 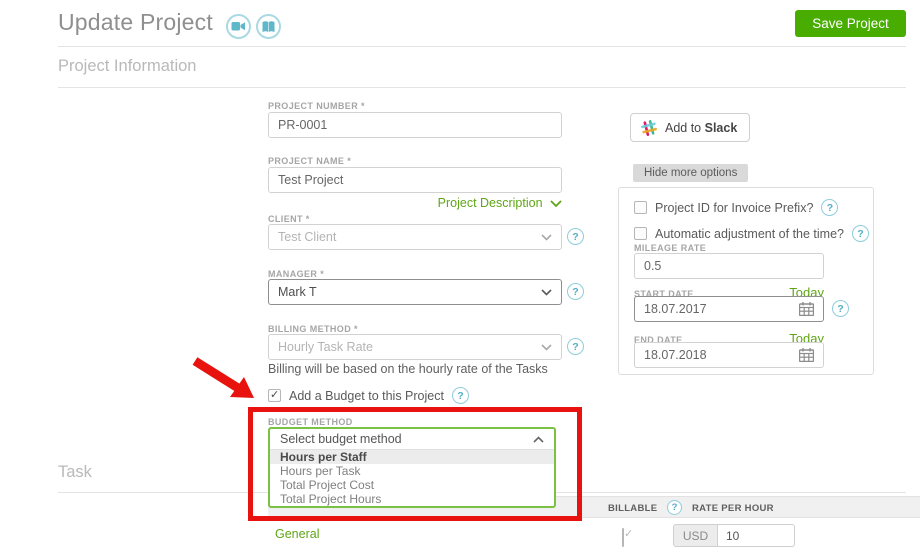 I want to click on start-date-help-icon, so click(x=840, y=308).